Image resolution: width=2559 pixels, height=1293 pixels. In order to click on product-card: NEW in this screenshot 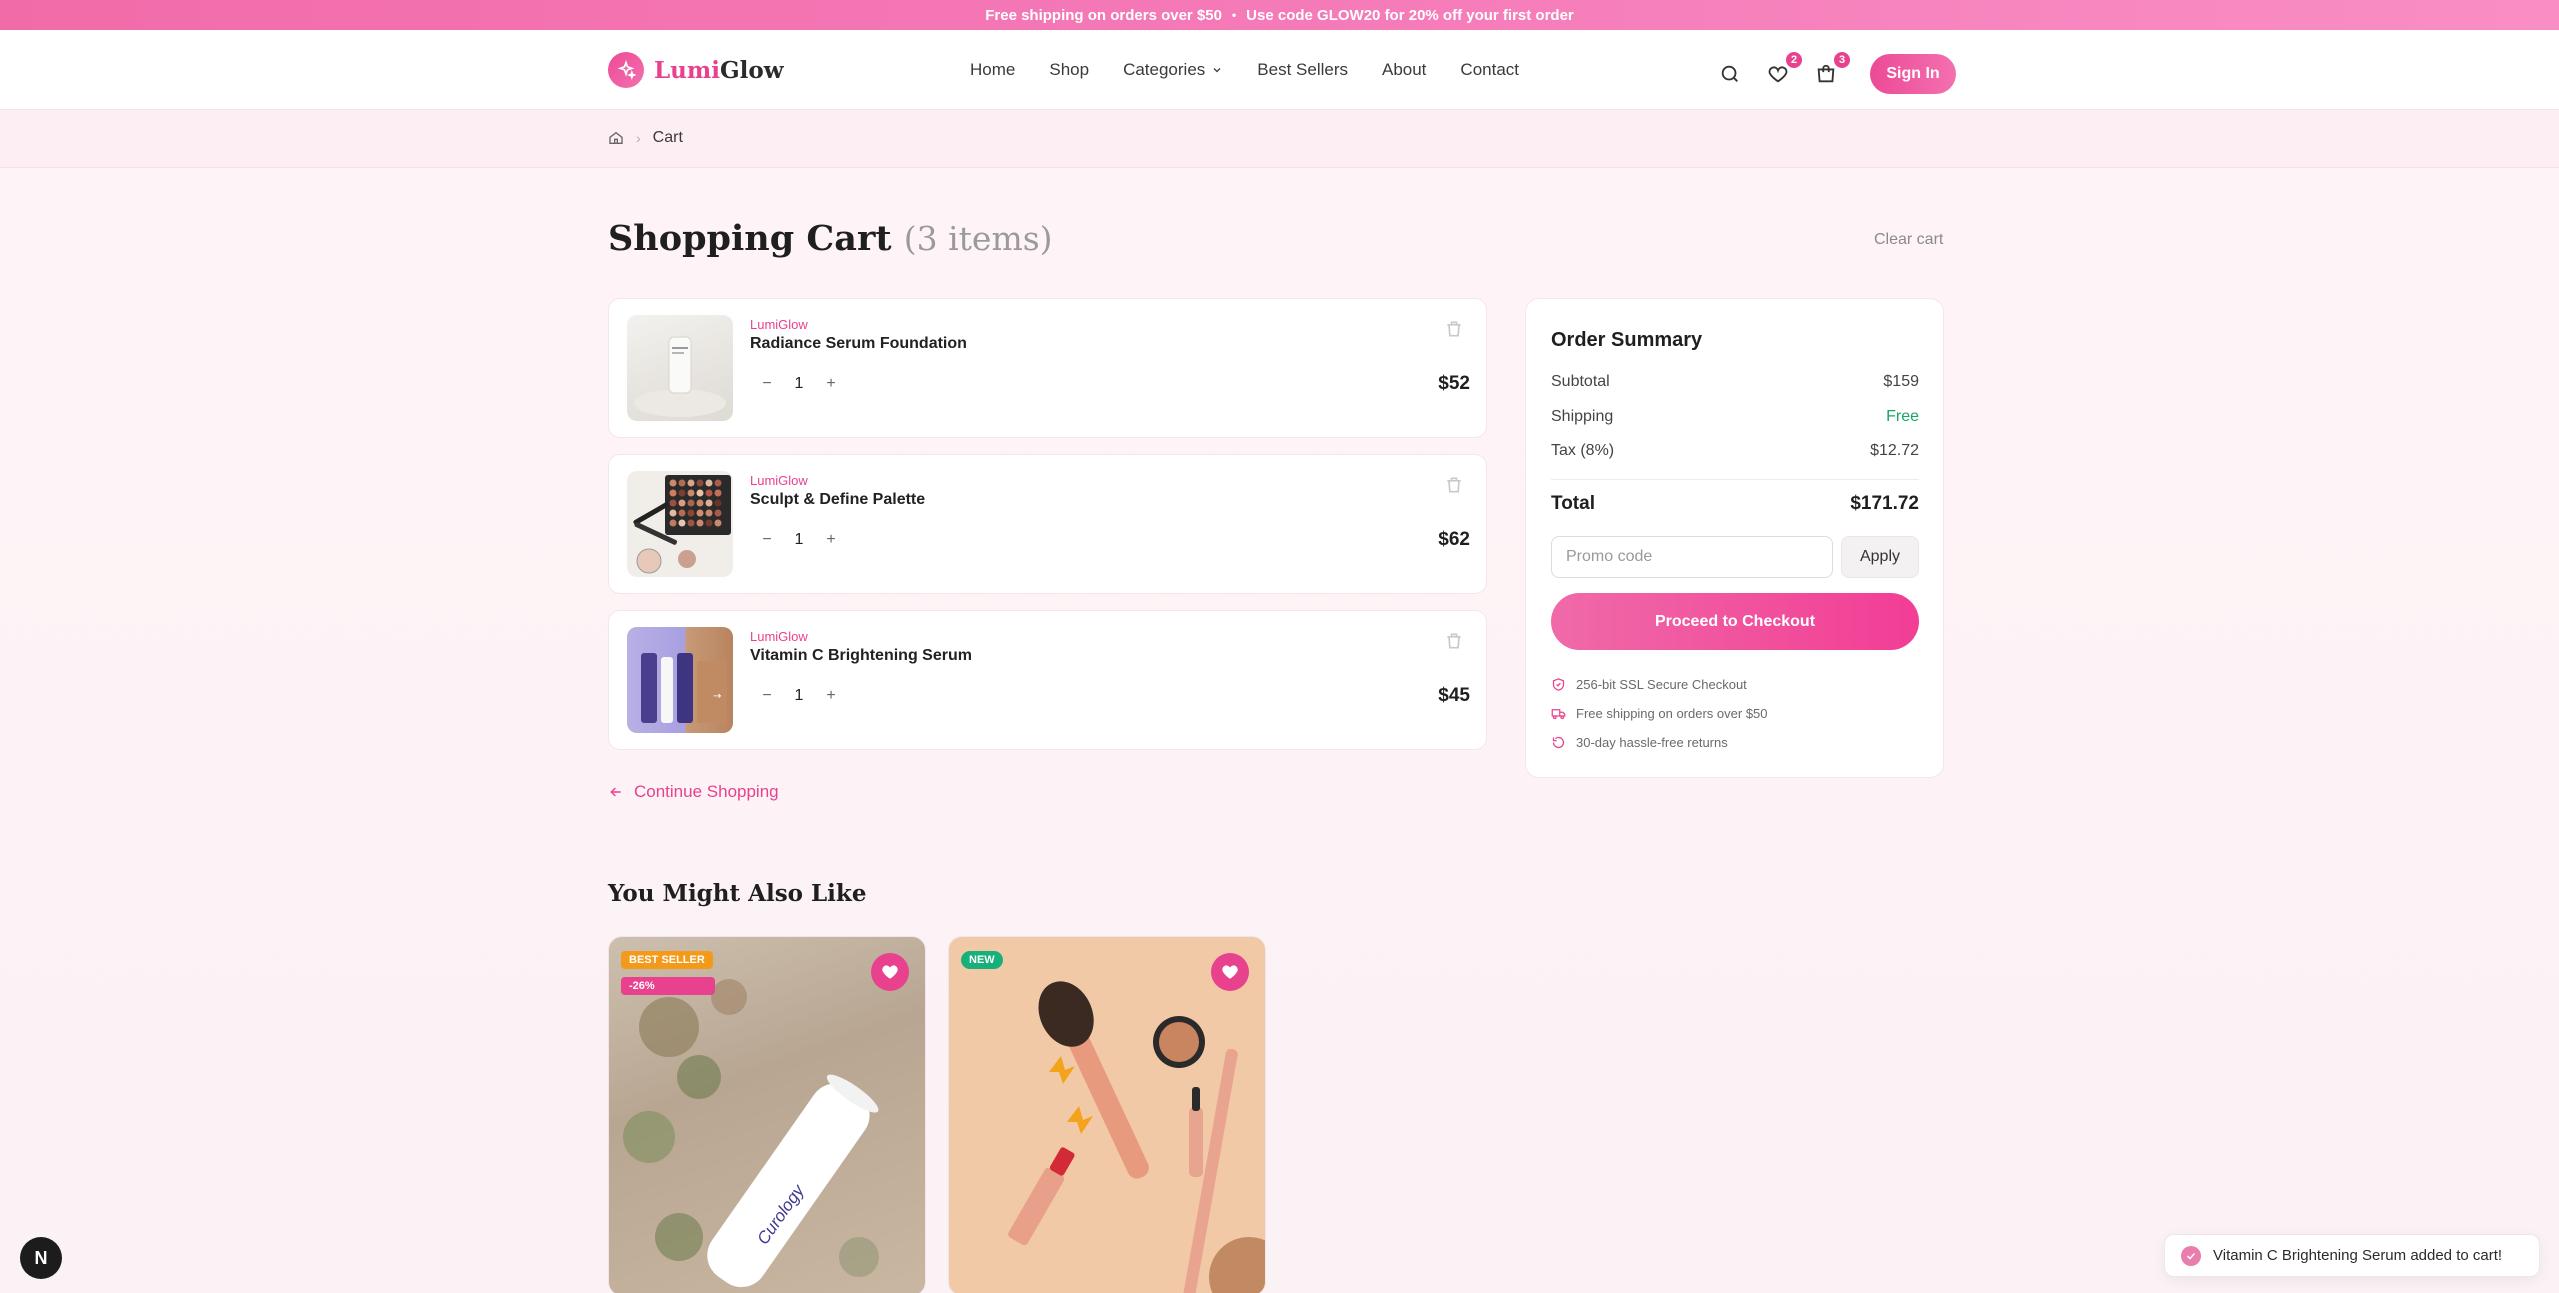, I will do `click(1107, 1114)`.